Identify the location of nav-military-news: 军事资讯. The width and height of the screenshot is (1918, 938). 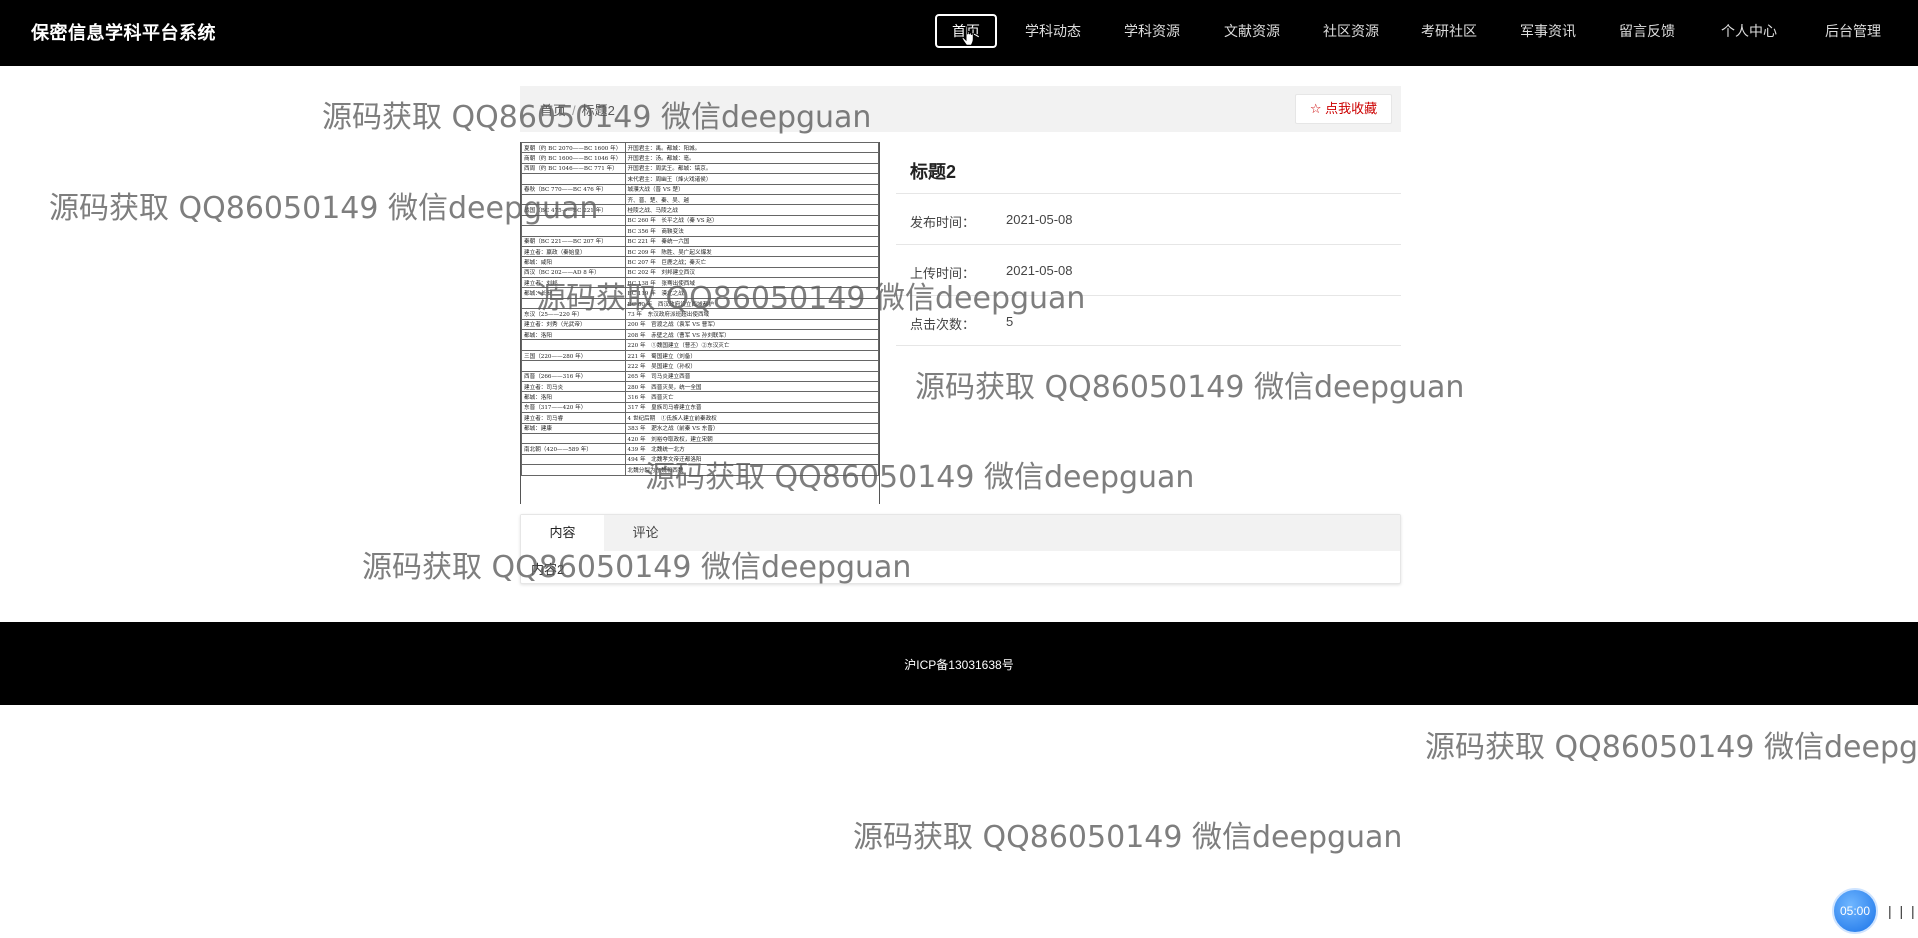
(1548, 31).